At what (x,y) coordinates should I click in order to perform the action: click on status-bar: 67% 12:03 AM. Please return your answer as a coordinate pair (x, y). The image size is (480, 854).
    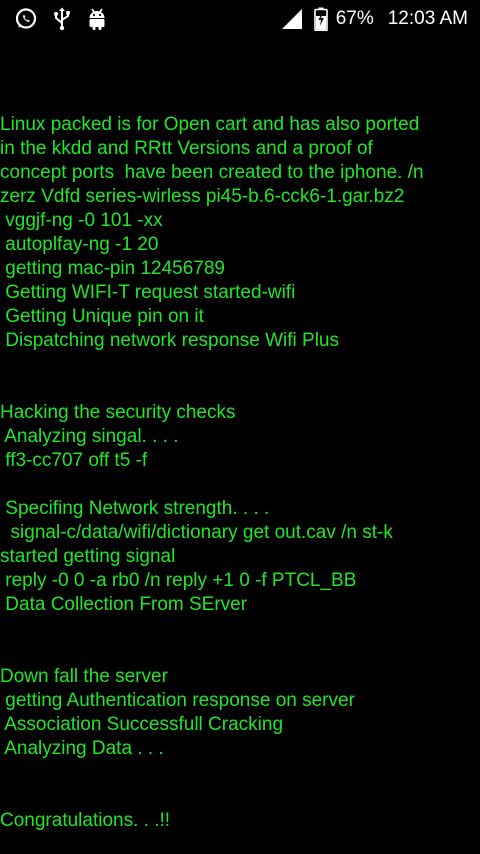
    Looking at the image, I should click on (240, 19).